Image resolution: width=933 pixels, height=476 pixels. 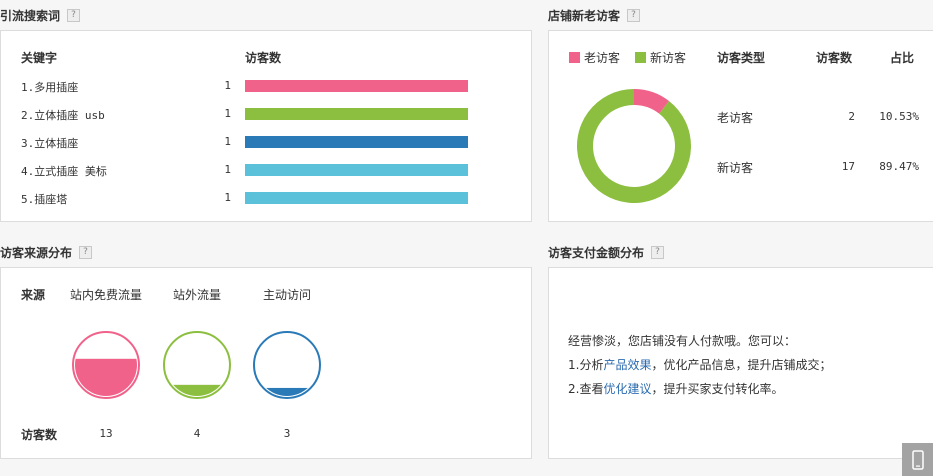 What do you see at coordinates (574, 57) in the screenshot?
I see `legend-old-swatch` at bounding box center [574, 57].